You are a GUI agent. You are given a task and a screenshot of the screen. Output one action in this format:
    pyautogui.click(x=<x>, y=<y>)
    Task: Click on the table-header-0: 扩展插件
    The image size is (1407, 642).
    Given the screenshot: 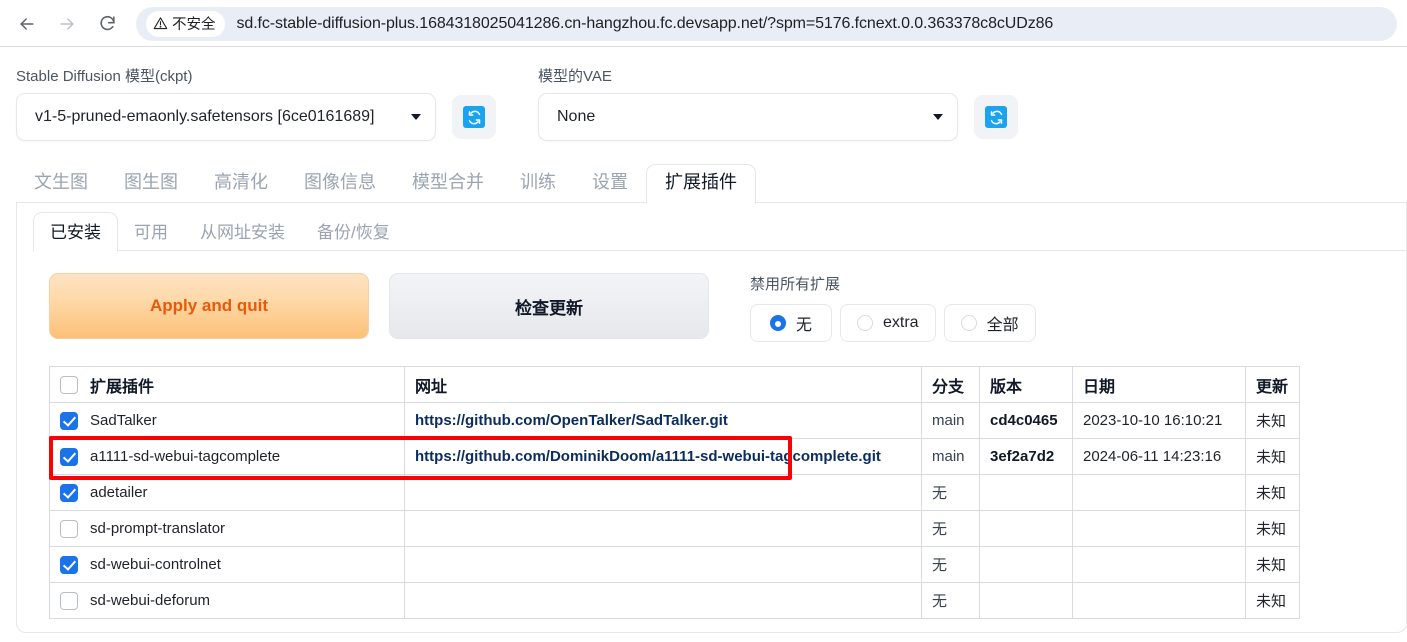 What is the action you would take?
    pyautogui.click(x=227, y=384)
    